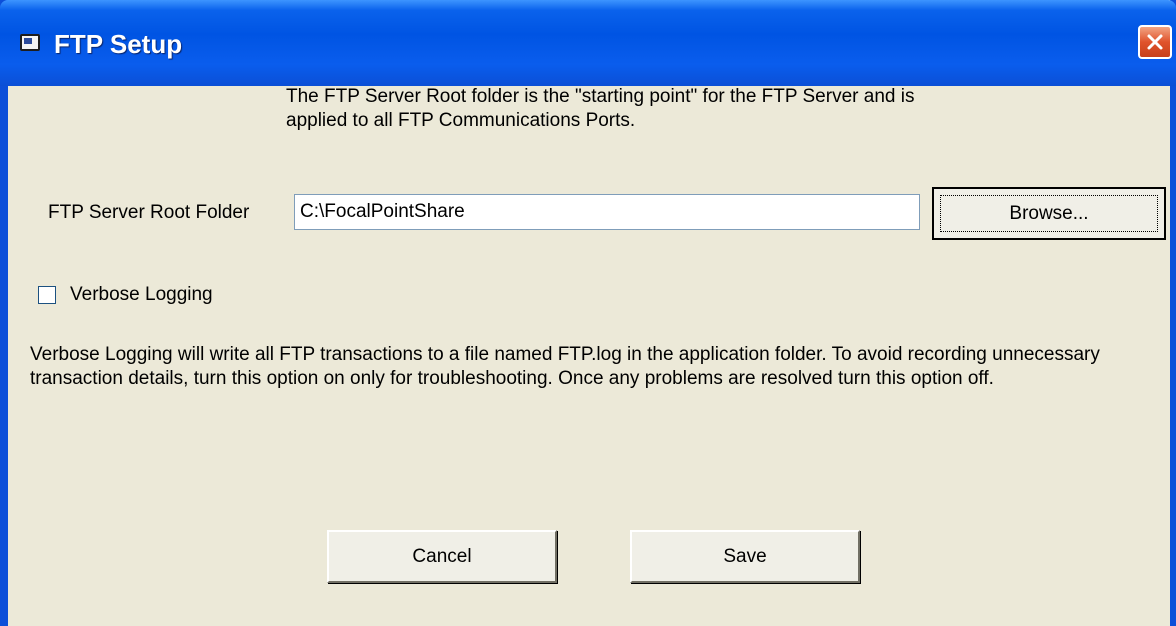 The height and width of the screenshot is (626, 1176). I want to click on verbose-logging-label: Verbose Logging, so click(141, 294).